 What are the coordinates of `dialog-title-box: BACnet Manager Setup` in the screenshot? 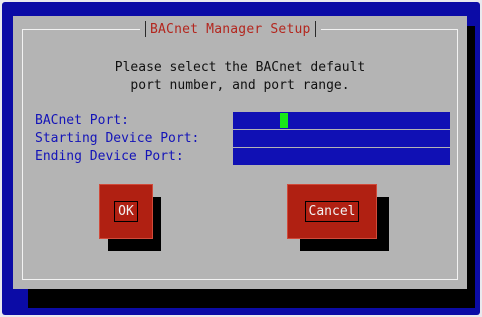 It's located at (230, 29).